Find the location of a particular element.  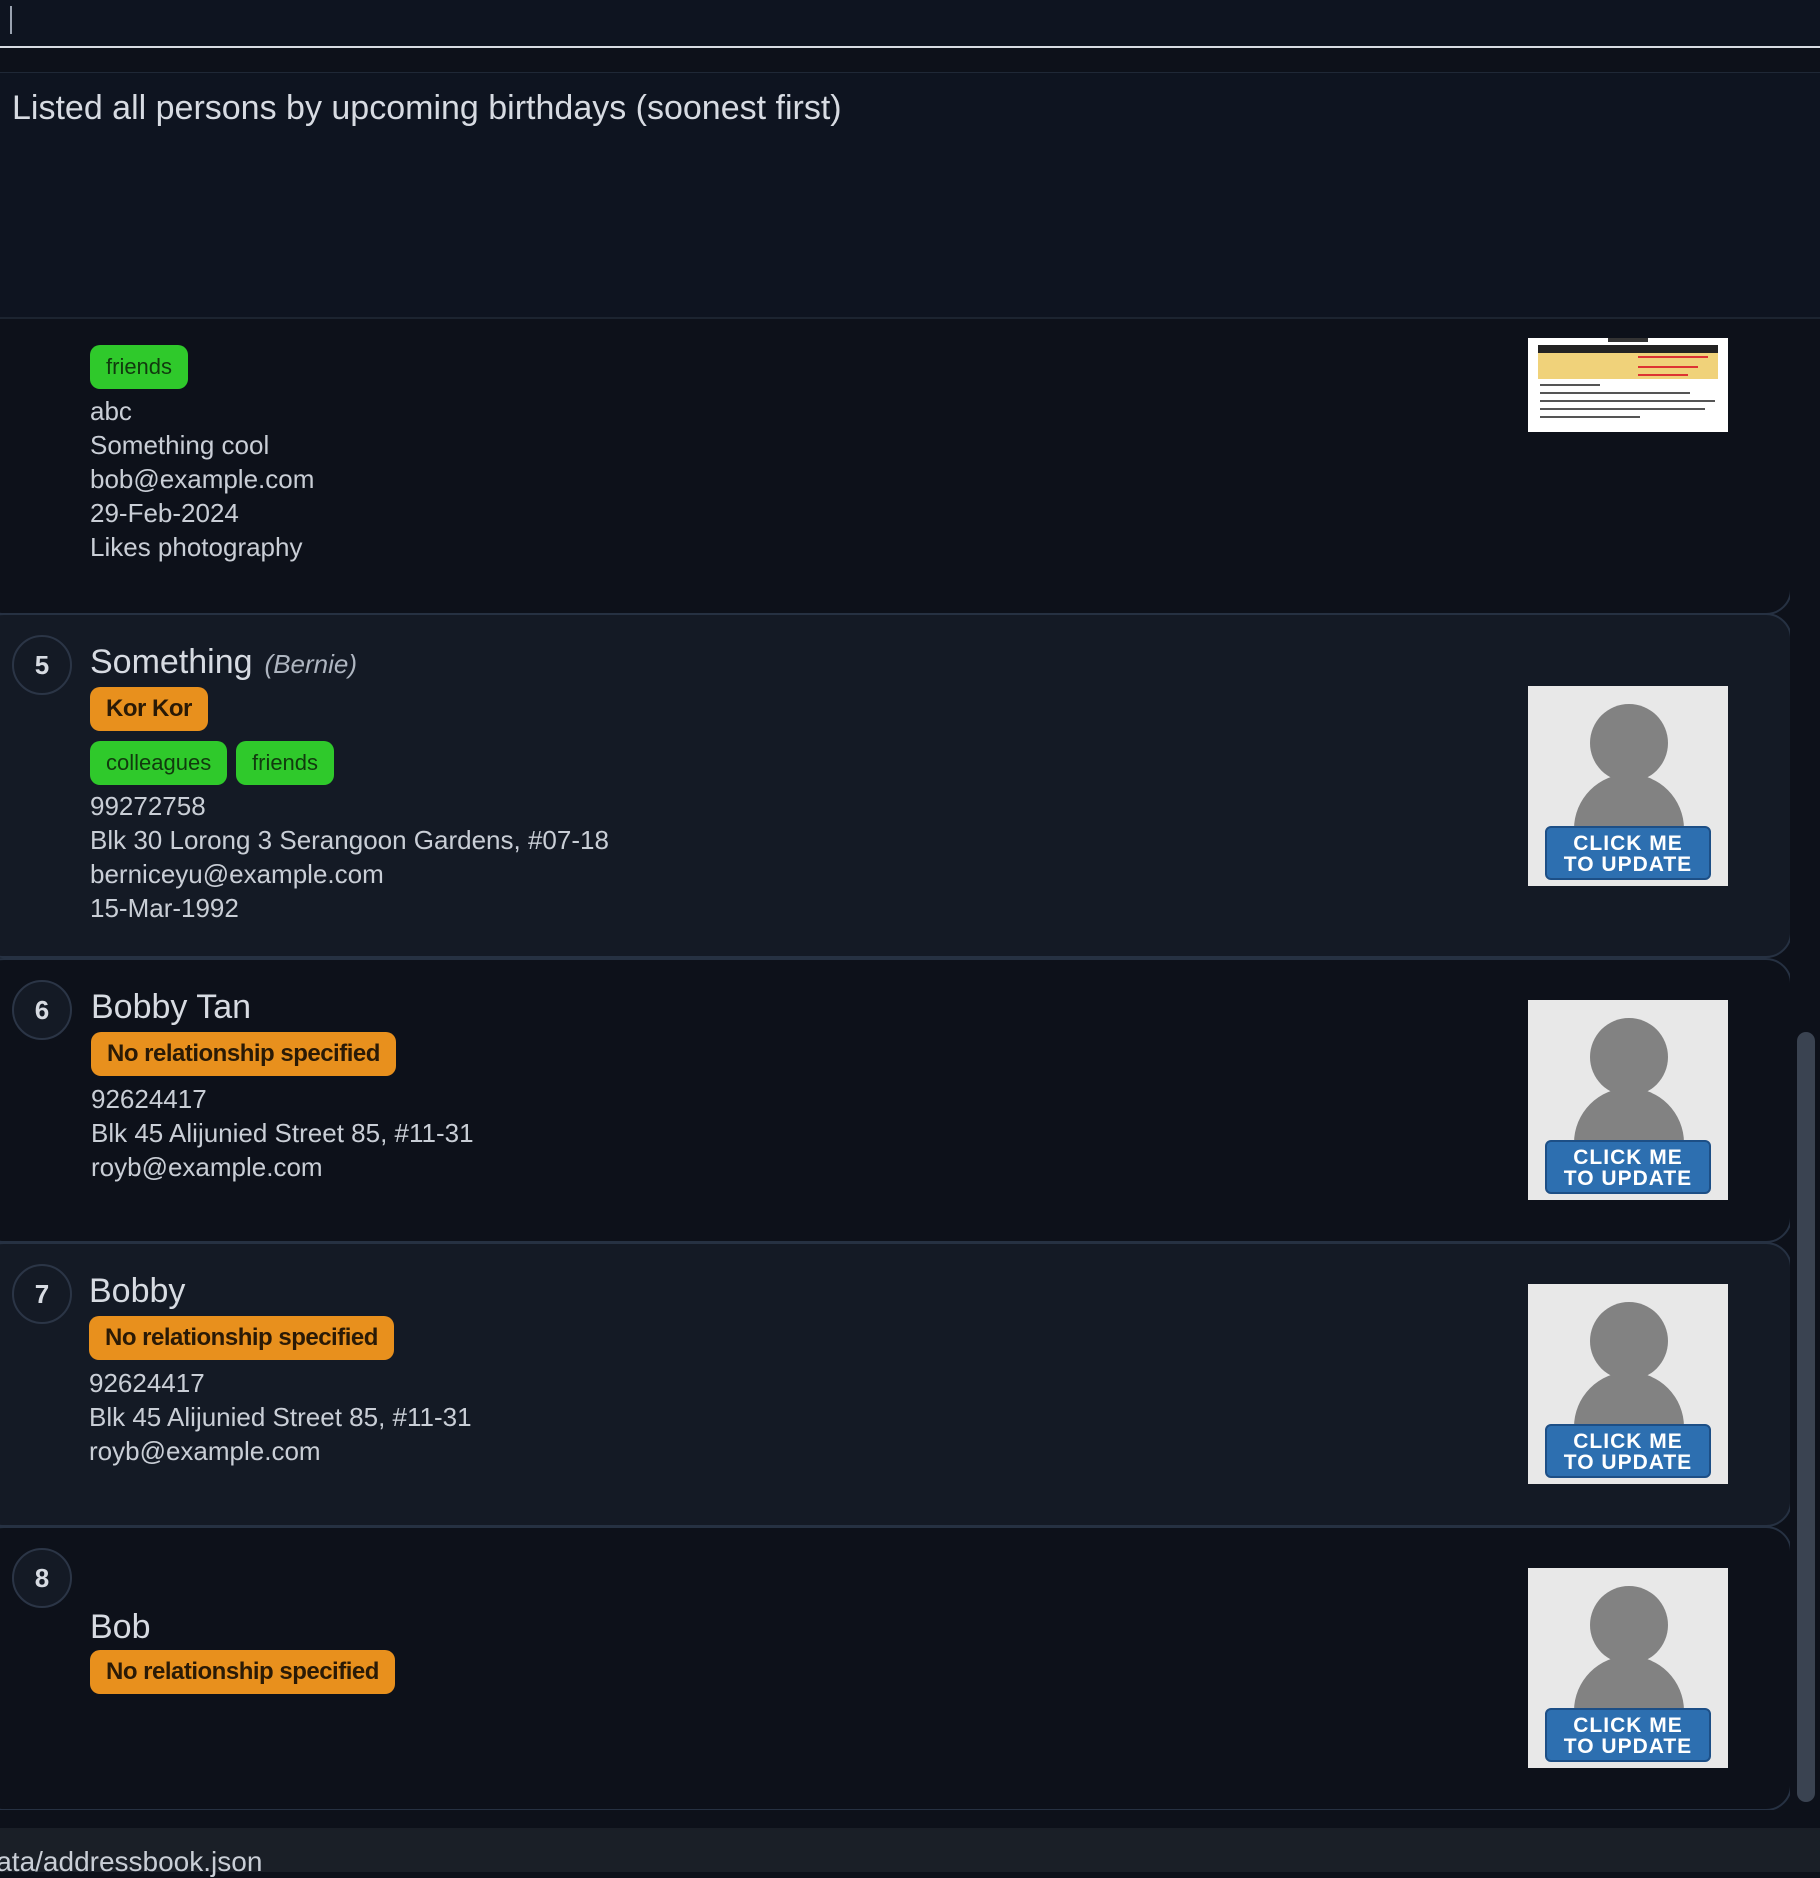

status-bar: lata/addressbook.json is located at coordinates (910, 1852).